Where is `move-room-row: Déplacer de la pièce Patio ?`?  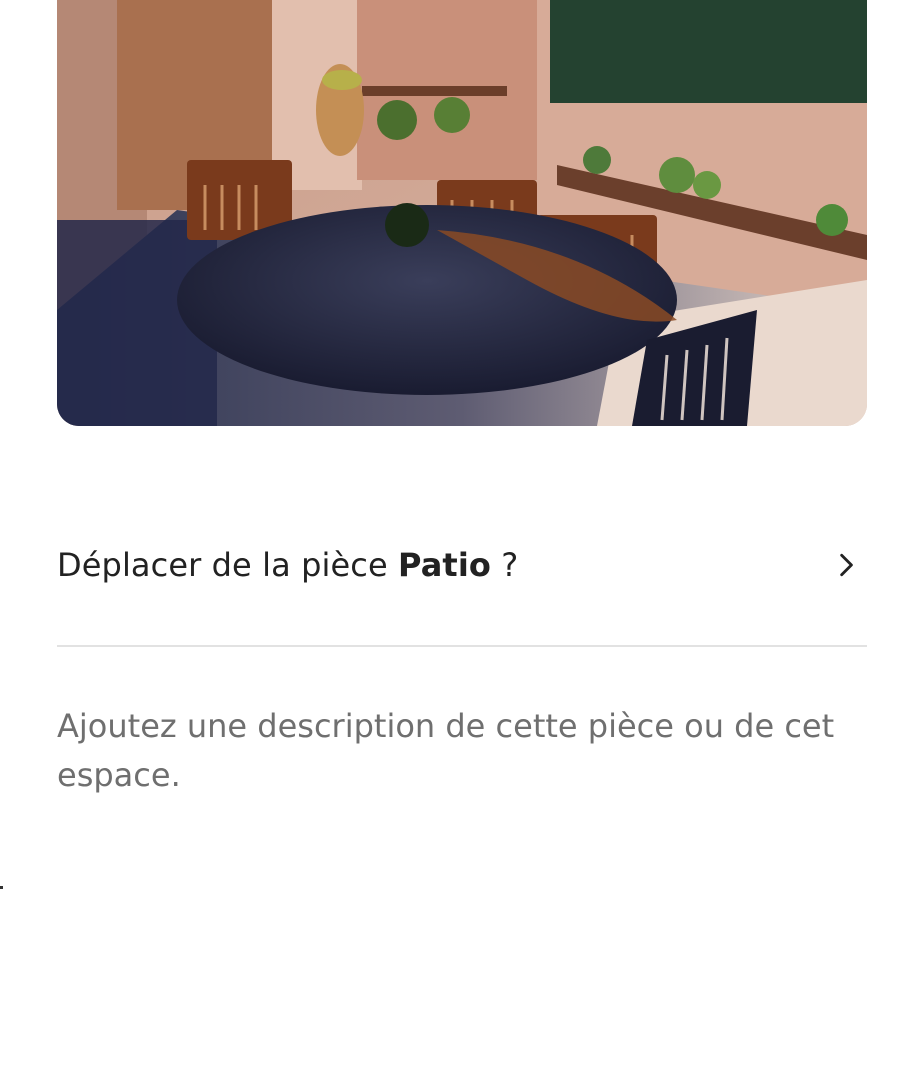 move-room-row: Déplacer de la pièce Patio ? is located at coordinates (462, 565).